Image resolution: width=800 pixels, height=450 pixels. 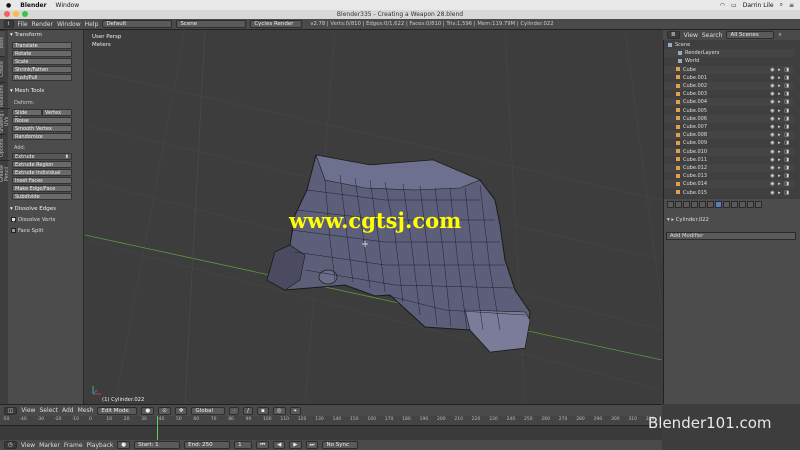 What do you see at coordinates (157, 445) in the screenshot?
I see `start-frame-field: Start: 1` at bounding box center [157, 445].